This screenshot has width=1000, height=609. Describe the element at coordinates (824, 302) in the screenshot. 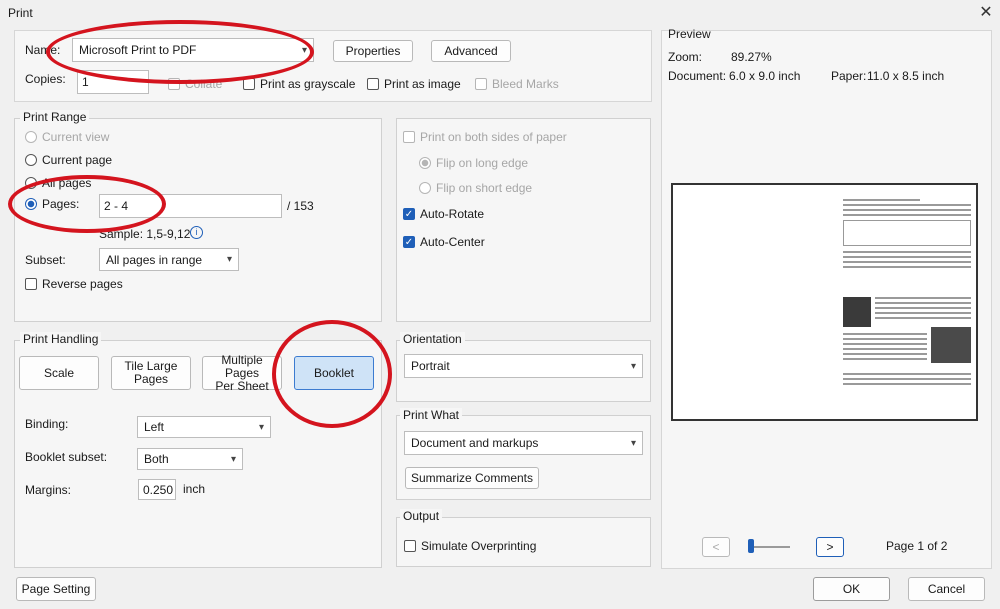

I see `preview-page` at that location.